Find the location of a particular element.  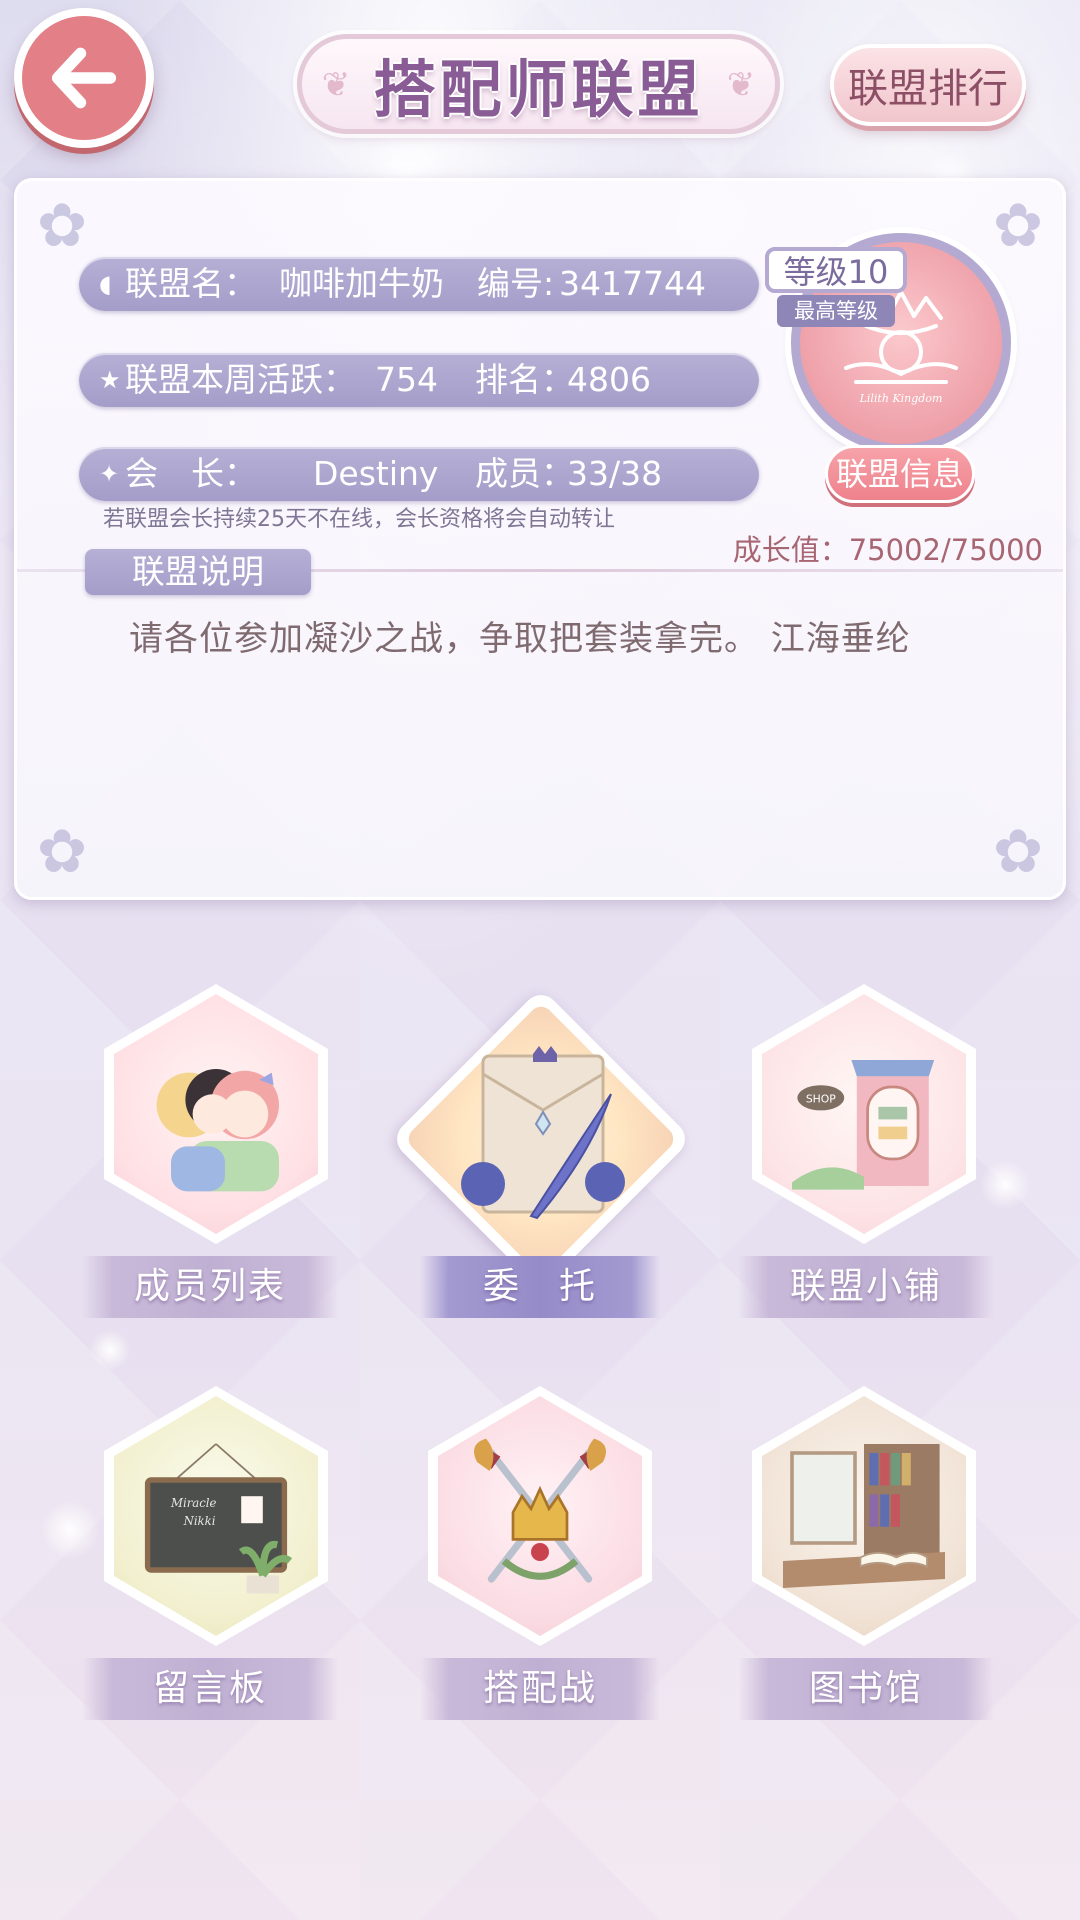

members-value: 33/38 is located at coordinates (615, 473).